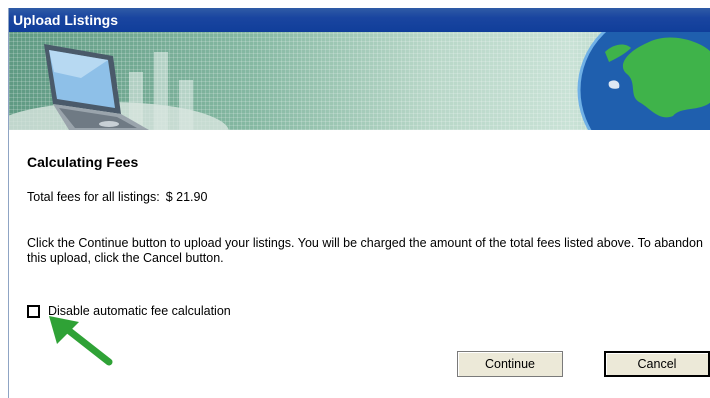 Image resolution: width=710 pixels, height=398 pixels. What do you see at coordinates (510, 364) in the screenshot?
I see `continue-button: Continue` at bounding box center [510, 364].